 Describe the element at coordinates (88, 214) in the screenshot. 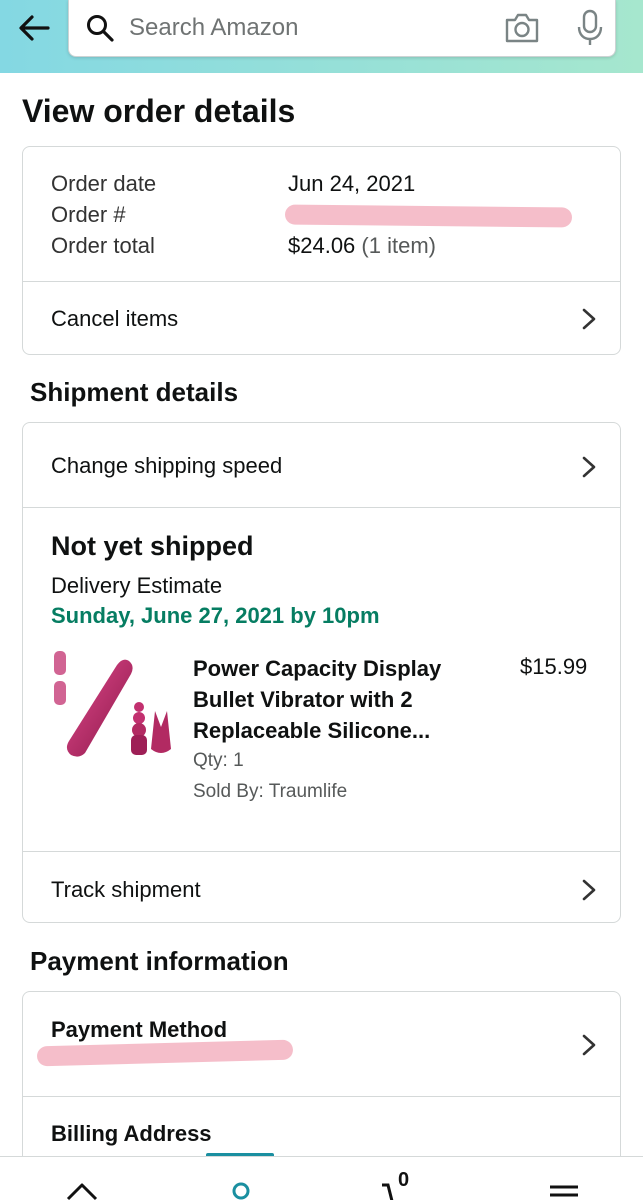

I see `order-number-label: Order #` at that location.